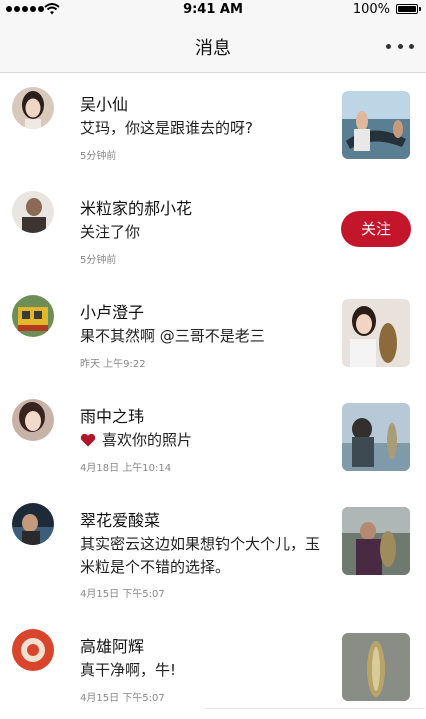 This screenshot has height=719, width=426. I want to click on message-content: 关注了你, so click(110, 232).